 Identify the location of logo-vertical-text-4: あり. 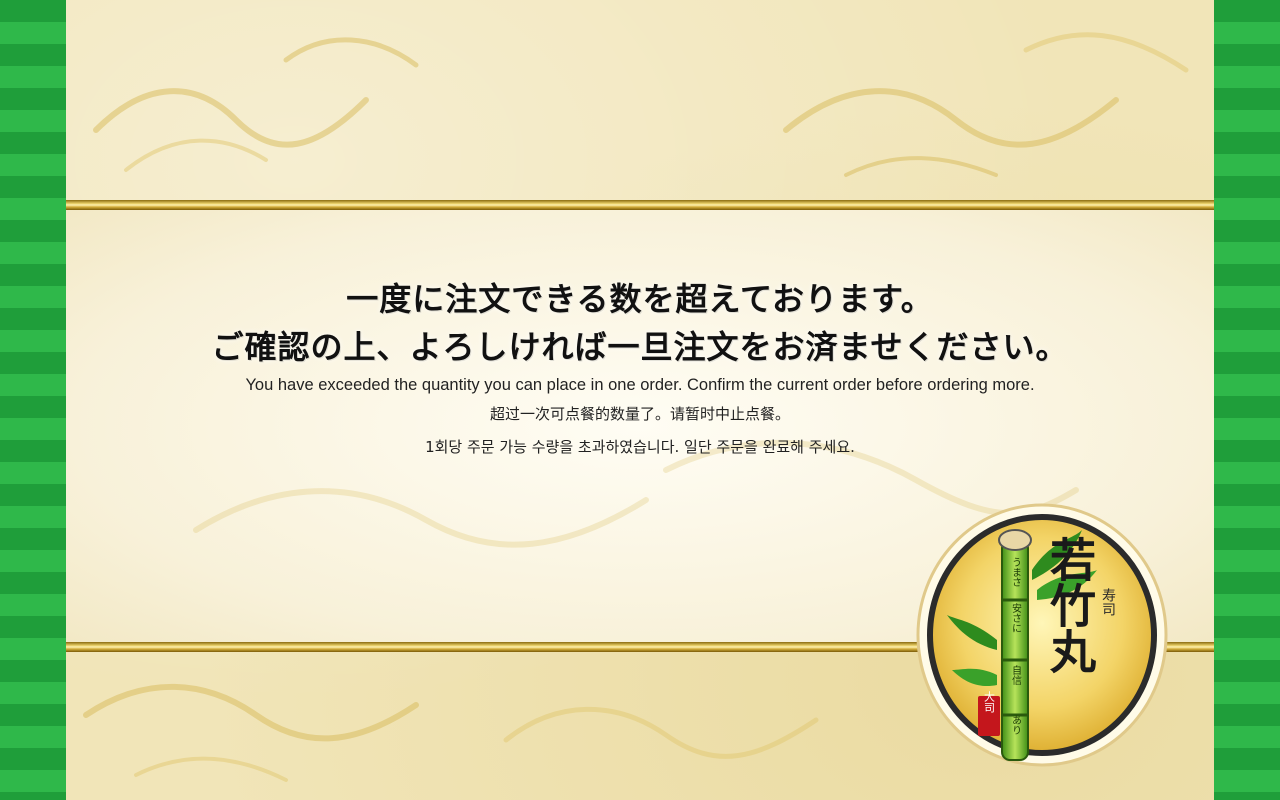
(1015, 725).